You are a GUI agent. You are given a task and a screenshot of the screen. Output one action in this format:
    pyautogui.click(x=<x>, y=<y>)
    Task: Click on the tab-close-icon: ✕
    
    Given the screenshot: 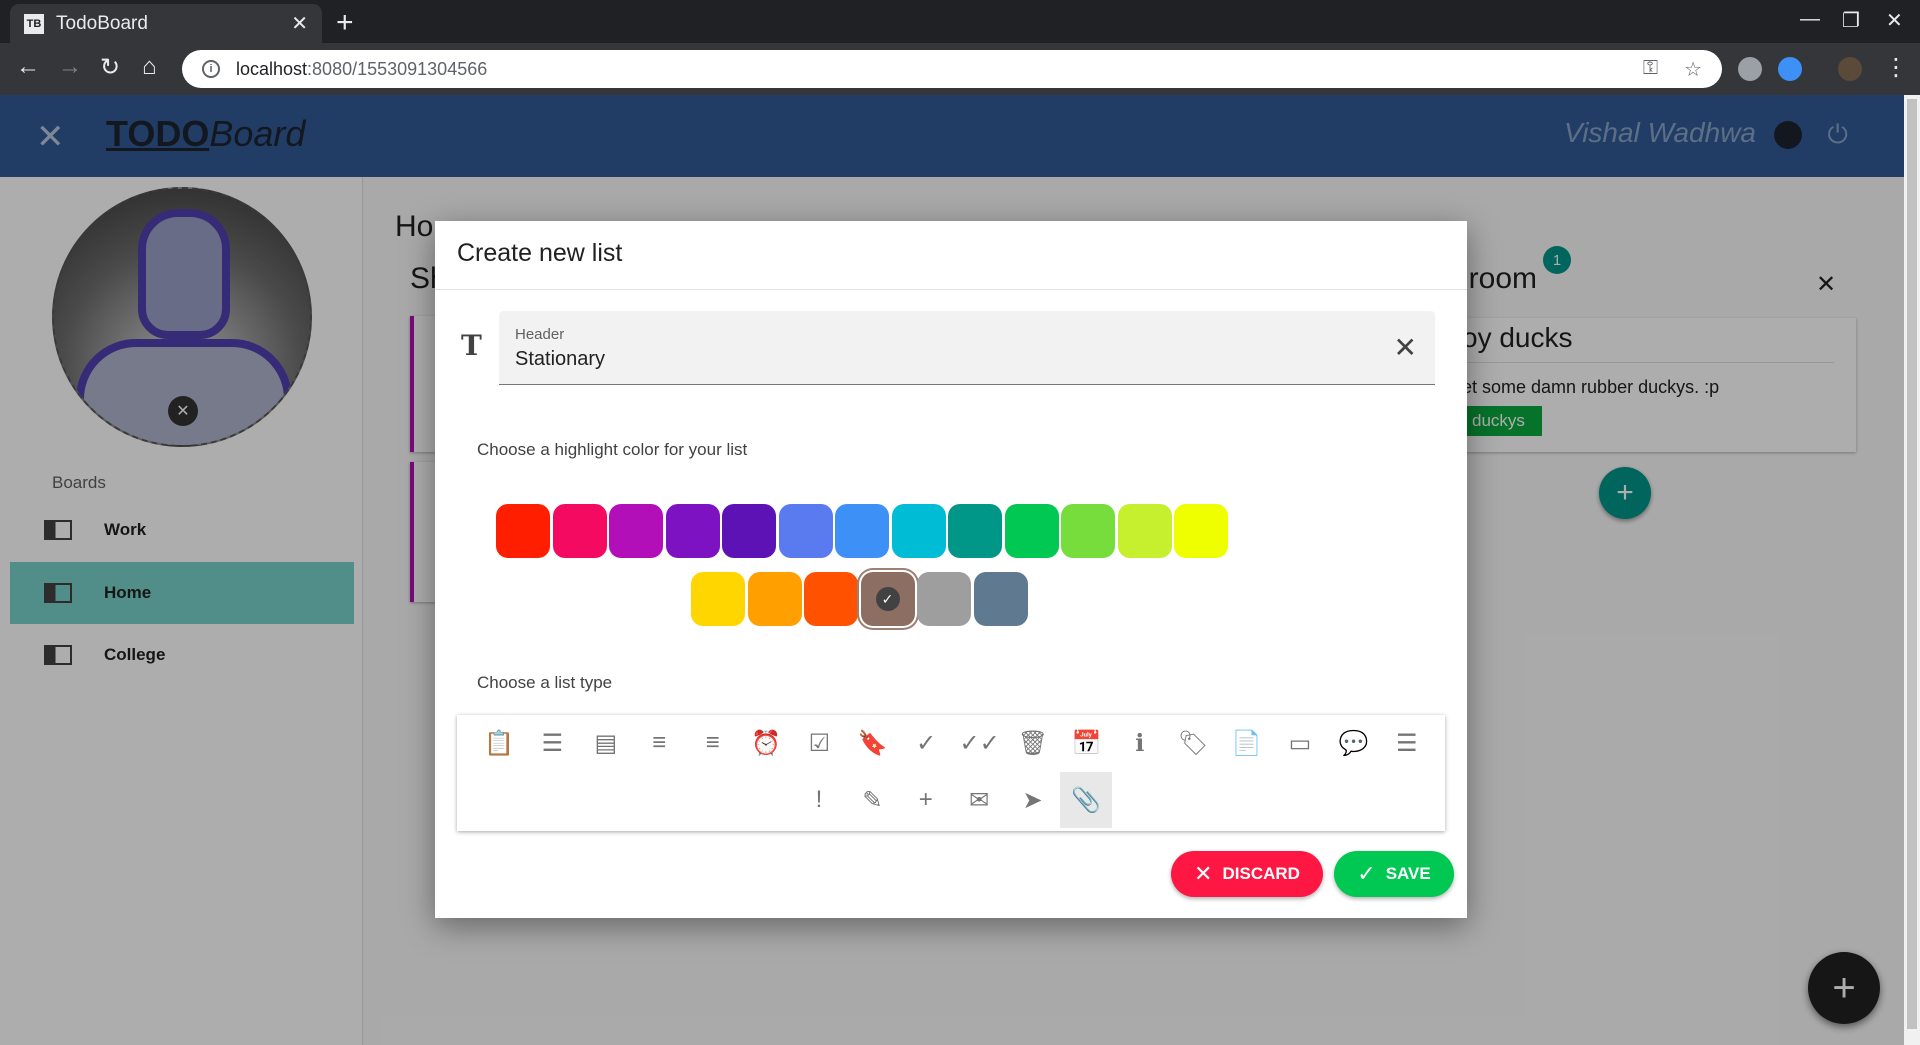 What is the action you would take?
    pyautogui.click(x=299, y=23)
    